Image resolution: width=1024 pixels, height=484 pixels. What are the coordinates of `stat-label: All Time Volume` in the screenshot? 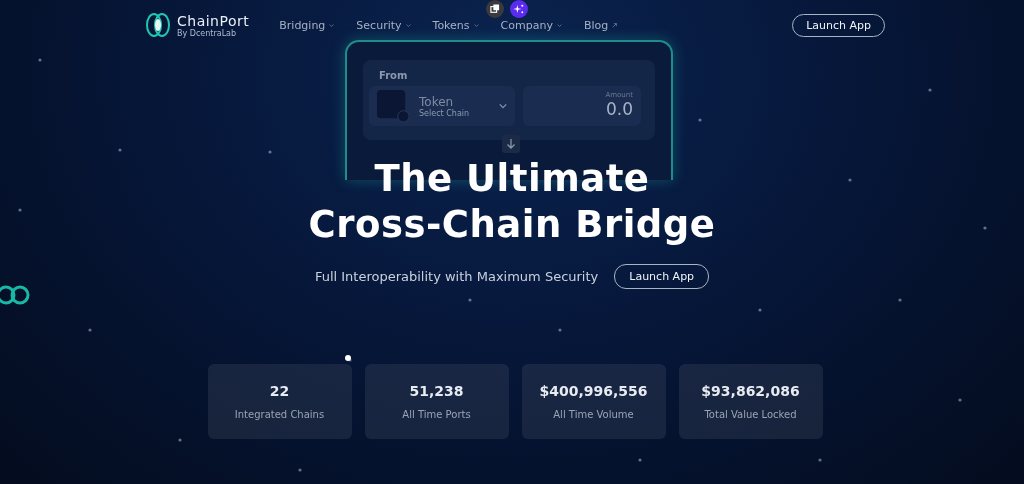 It's located at (593, 414).